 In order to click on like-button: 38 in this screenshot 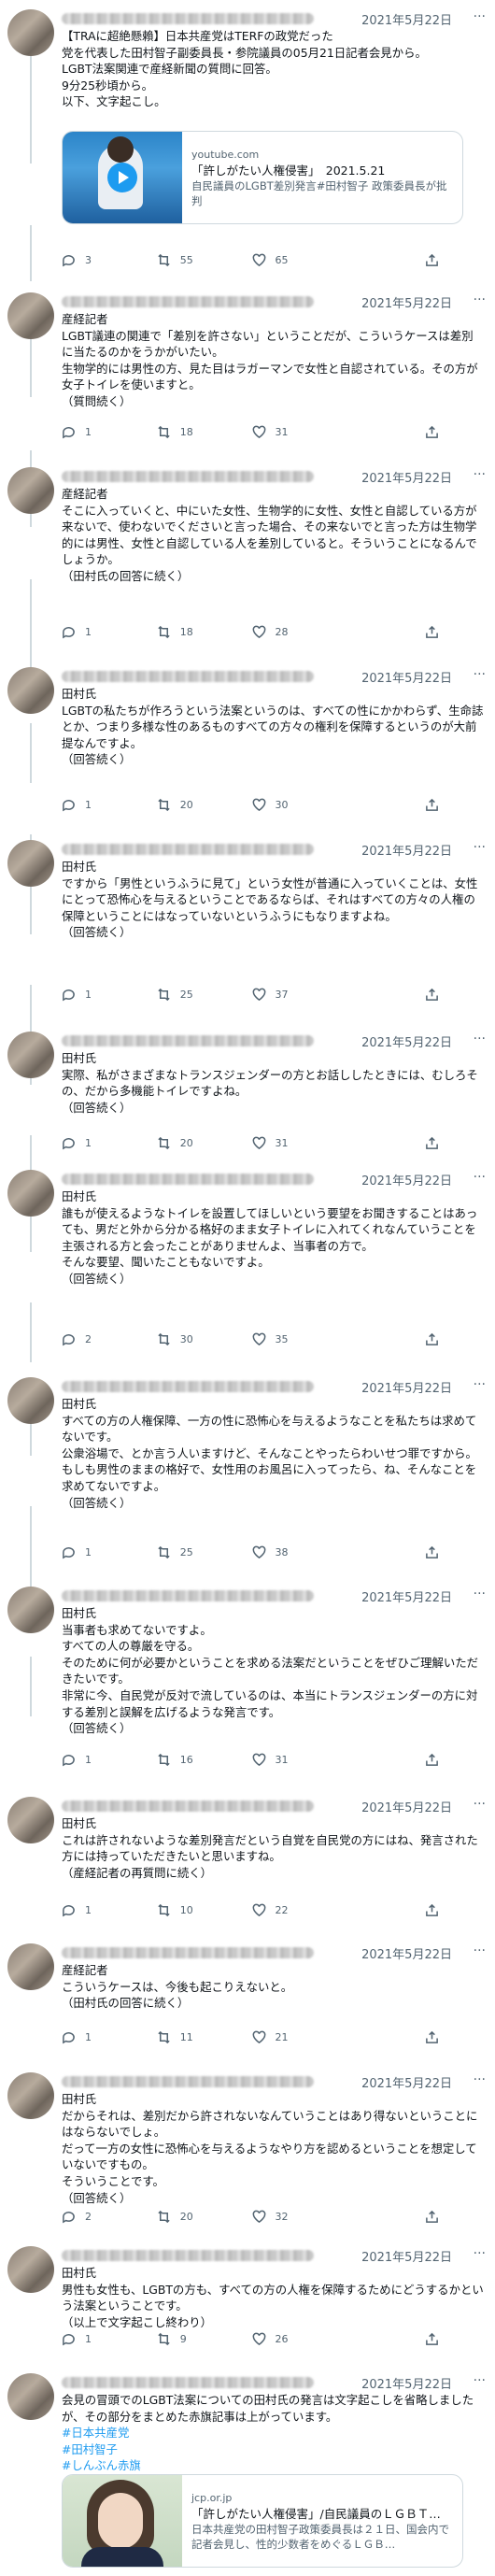, I will do `click(299, 1552)`.